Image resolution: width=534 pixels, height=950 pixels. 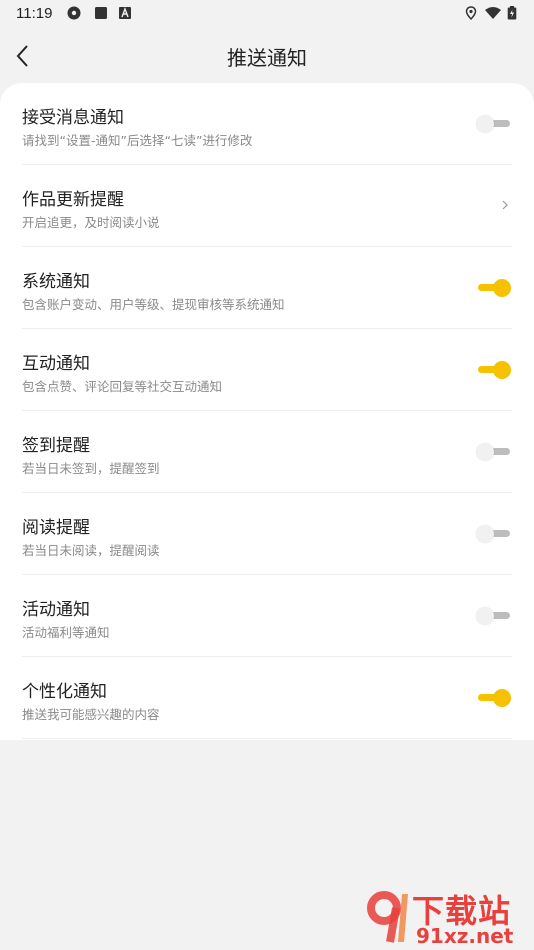 I want to click on setting-title: 系统通知, so click(x=56, y=282).